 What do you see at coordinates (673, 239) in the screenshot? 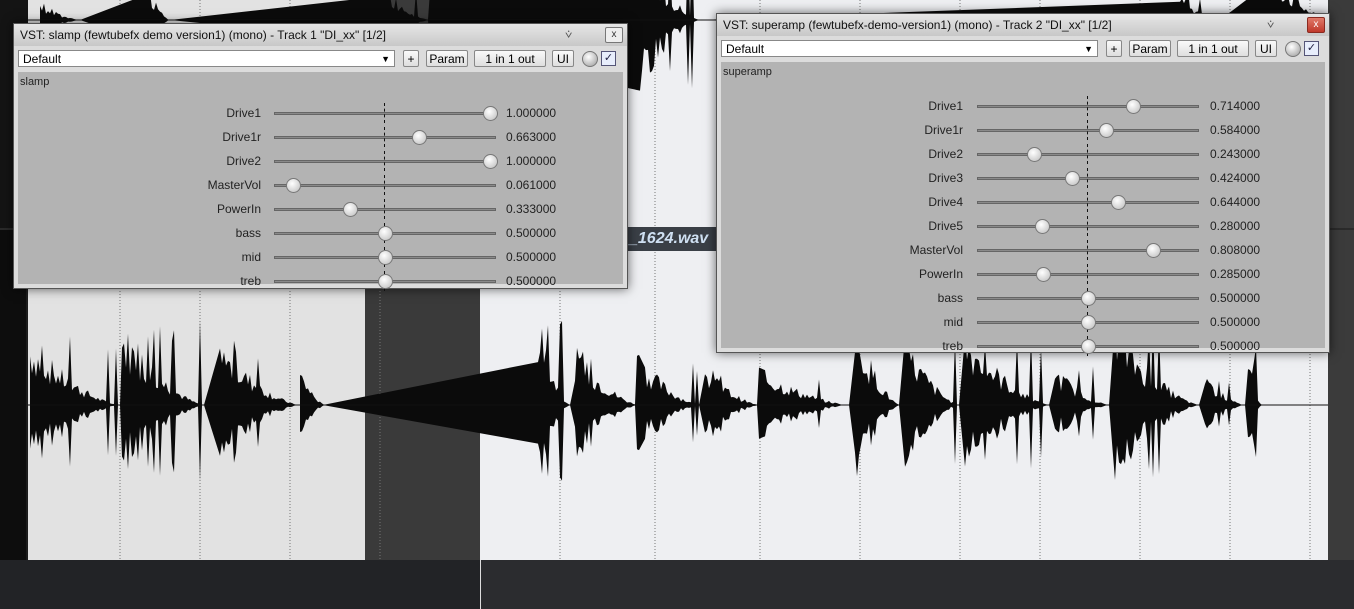
I see `clip-name-label: _1624.wav` at bounding box center [673, 239].